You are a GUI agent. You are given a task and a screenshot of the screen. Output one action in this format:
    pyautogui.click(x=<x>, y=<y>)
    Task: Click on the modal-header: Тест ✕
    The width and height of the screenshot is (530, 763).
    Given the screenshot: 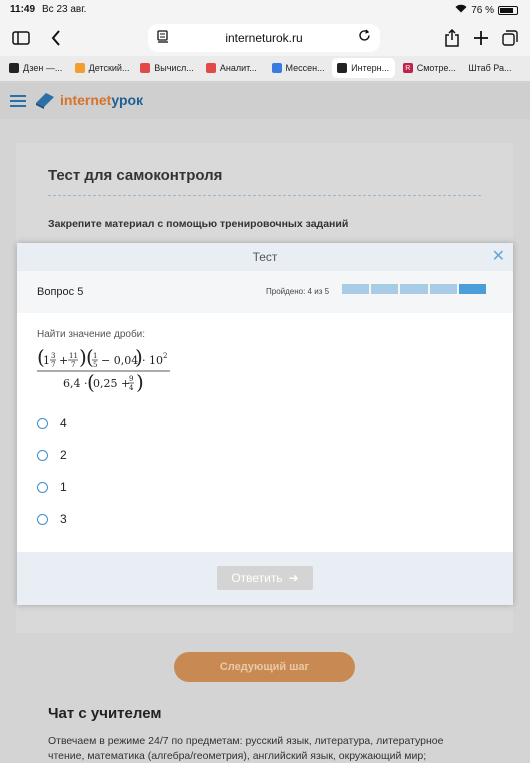 What is the action you would take?
    pyautogui.click(x=265, y=257)
    